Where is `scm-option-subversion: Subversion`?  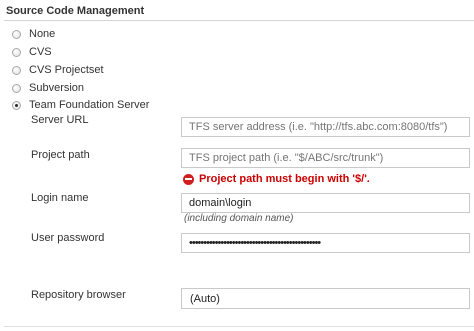 scm-option-subversion: Subversion is located at coordinates (48, 88).